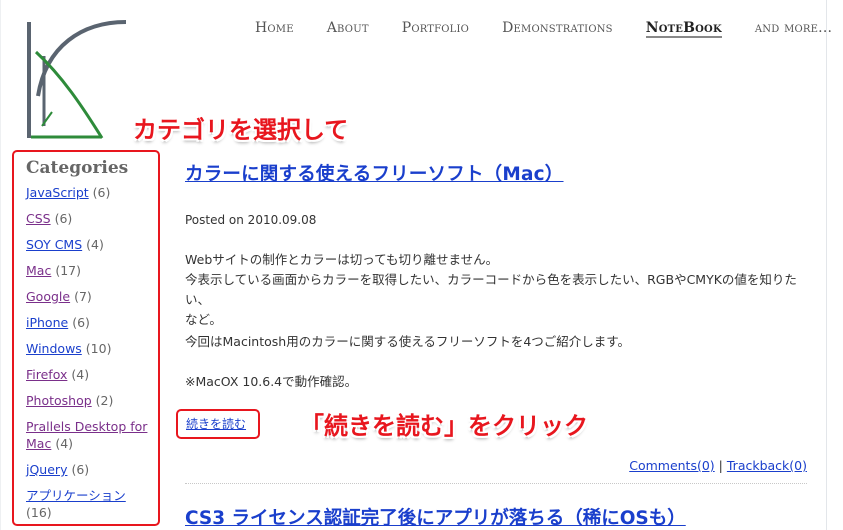 The width and height of the screenshot is (843, 530). Describe the element at coordinates (83, 296) in the screenshot. I see `category-count: (7)` at that location.